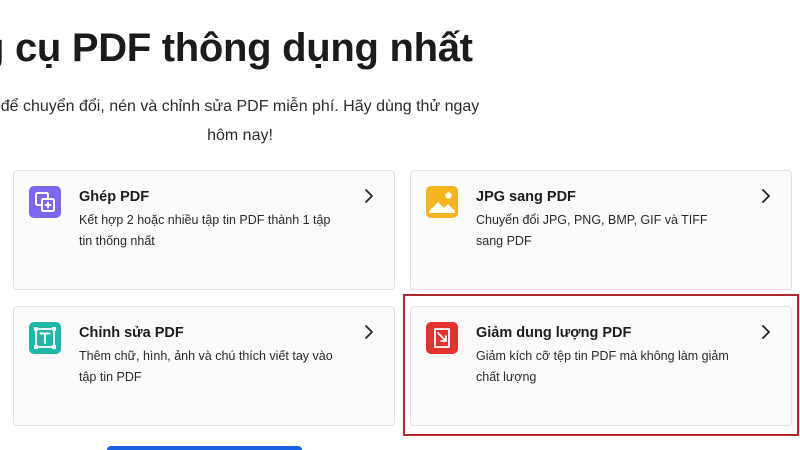 This screenshot has height=450, width=800. I want to click on primary-action-button, so click(204, 448).